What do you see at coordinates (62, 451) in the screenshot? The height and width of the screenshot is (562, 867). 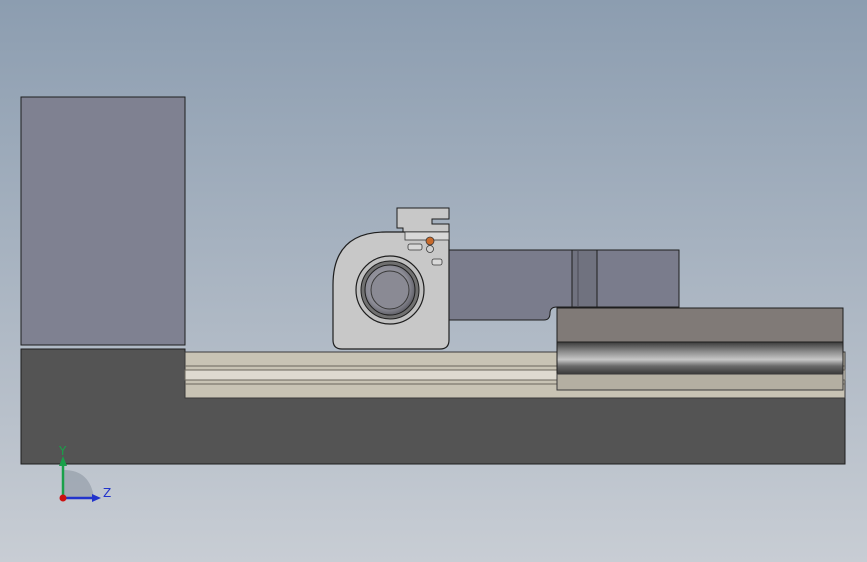 I see `y-axis-label: Y` at bounding box center [62, 451].